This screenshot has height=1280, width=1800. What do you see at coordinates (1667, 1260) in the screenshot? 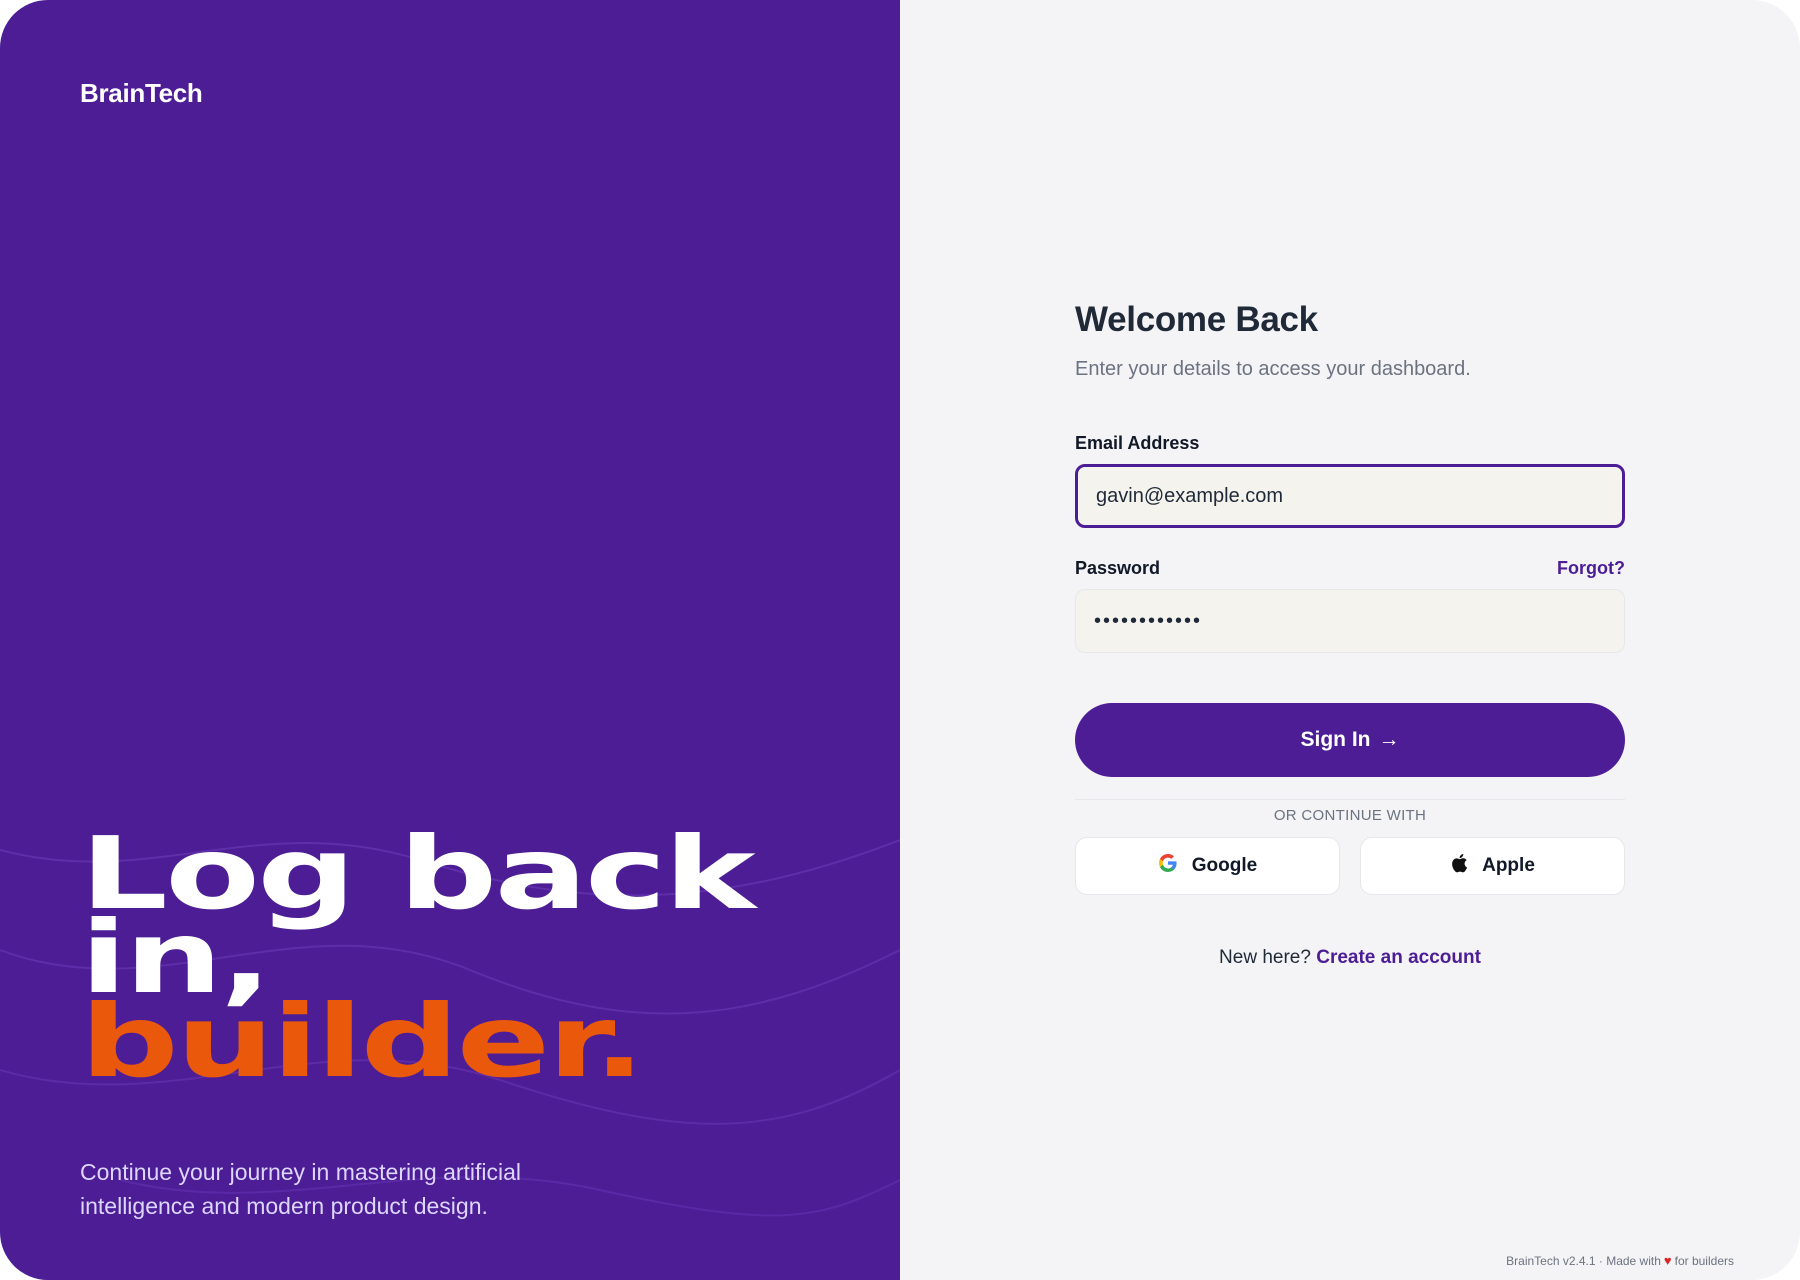
I see `heart-icon: ♥` at bounding box center [1667, 1260].